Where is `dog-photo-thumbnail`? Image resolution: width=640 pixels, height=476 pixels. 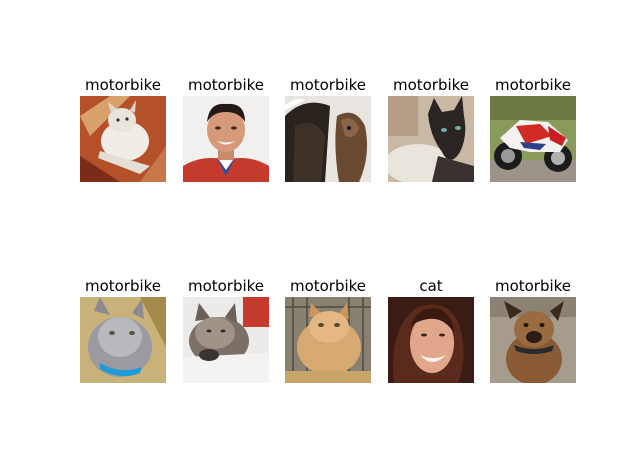
dog-photo-thumbnail is located at coordinates (533, 340).